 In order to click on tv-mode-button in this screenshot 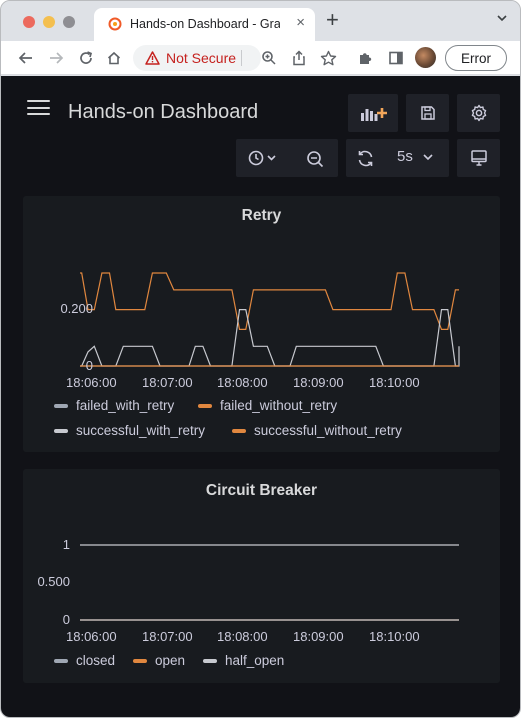, I will do `click(478, 158)`.